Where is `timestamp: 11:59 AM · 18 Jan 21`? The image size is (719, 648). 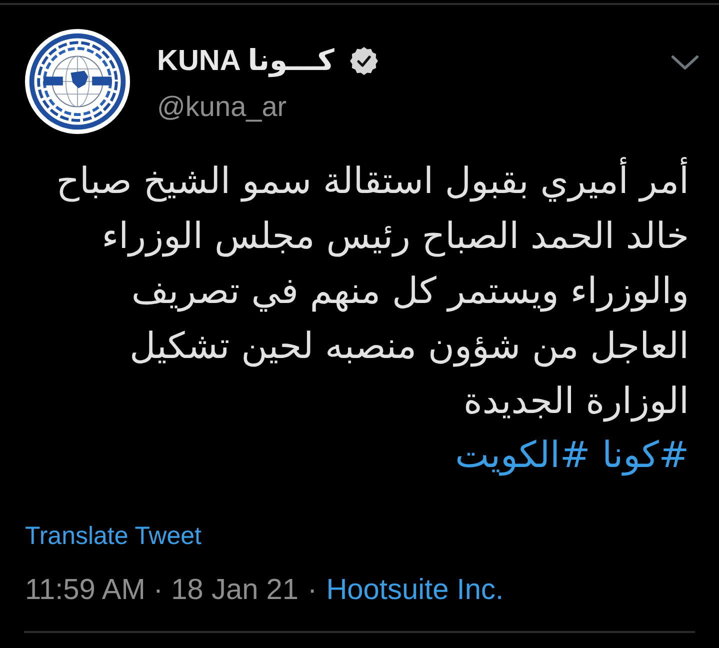
timestamp: 11:59 AM · 18 Jan 21 is located at coordinates (162, 590).